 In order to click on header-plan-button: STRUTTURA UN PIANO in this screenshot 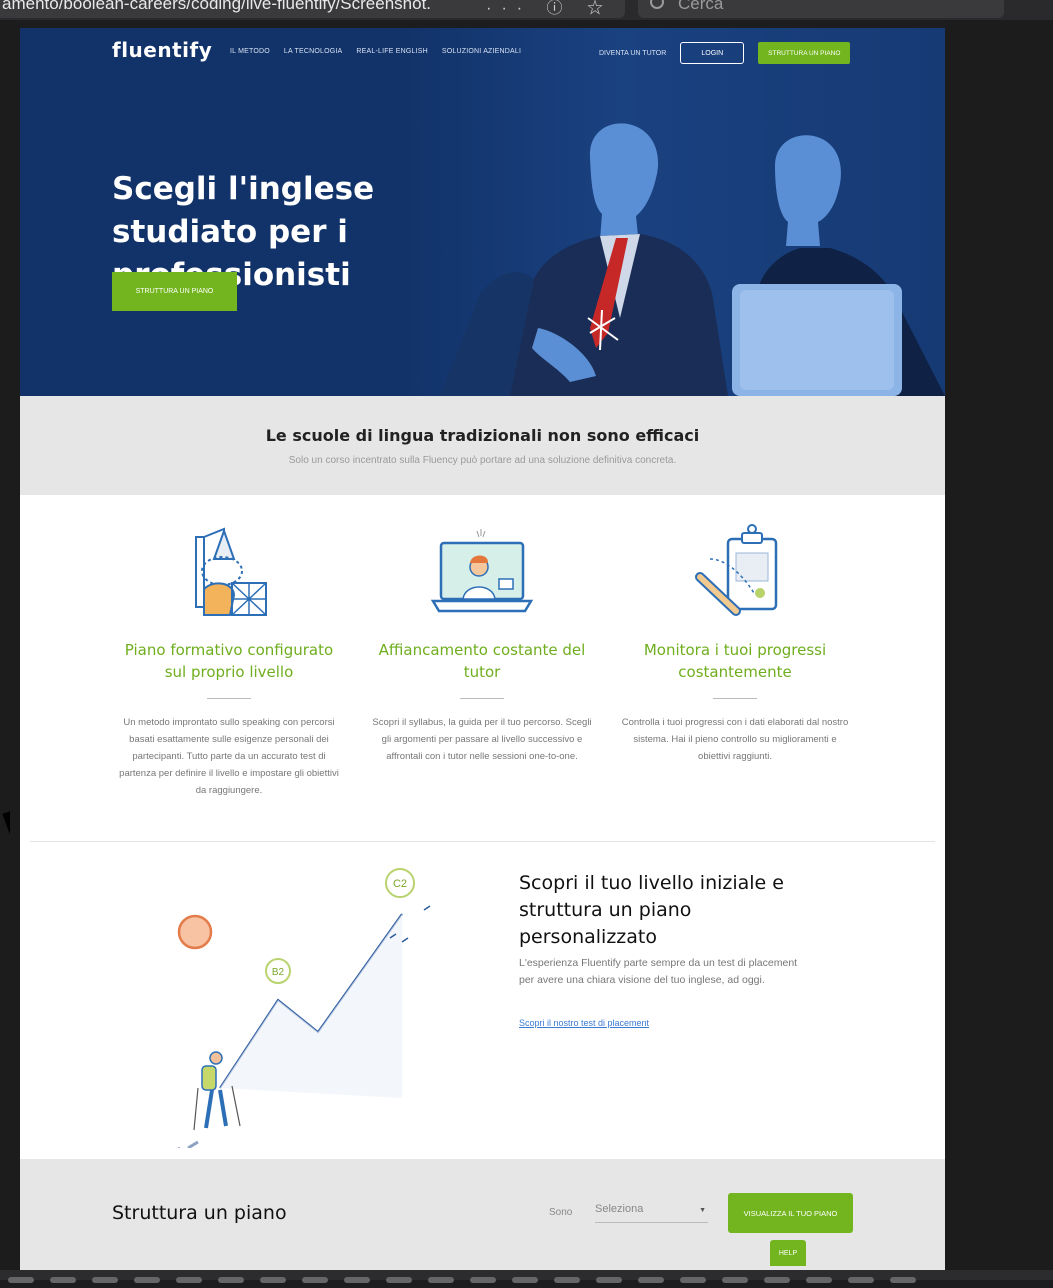, I will do `click(804, 53)`.